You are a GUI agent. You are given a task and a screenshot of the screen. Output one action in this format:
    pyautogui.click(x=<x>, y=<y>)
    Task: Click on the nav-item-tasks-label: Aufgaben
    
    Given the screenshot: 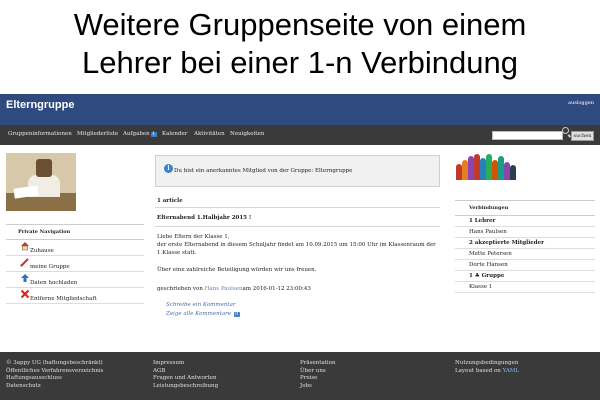 What is the action you would take?
    pyautogui.click(x=136, y=134)
    